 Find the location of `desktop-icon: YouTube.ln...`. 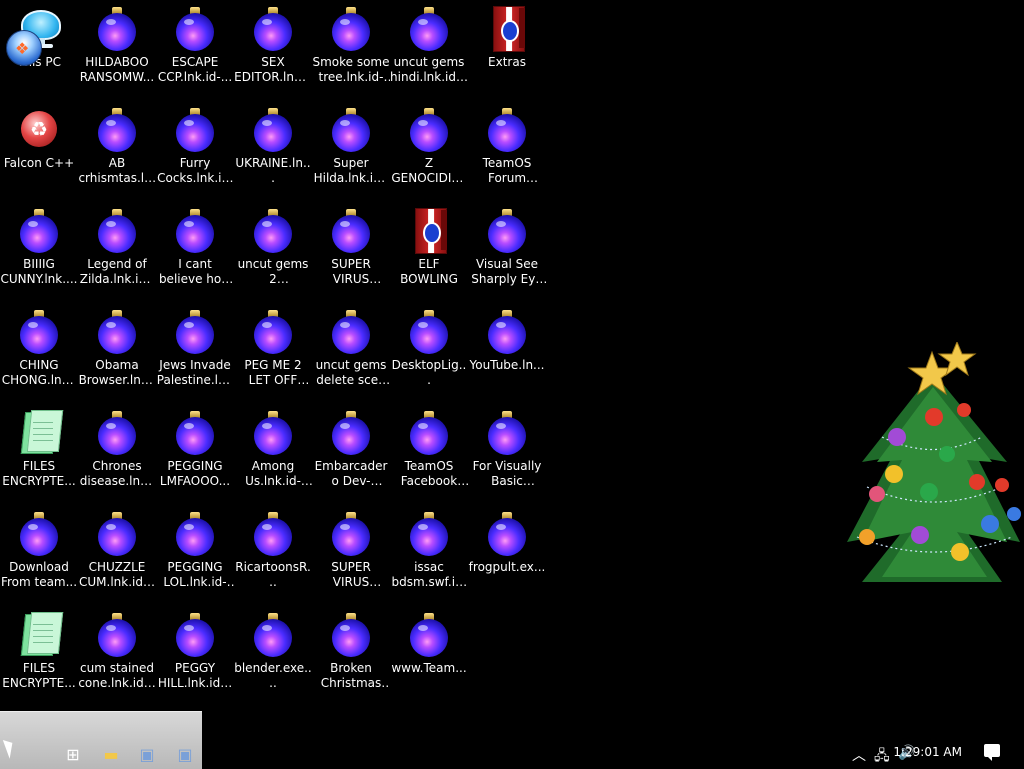

desktop-icon: YouTube.ln... is located at coordinates (507, 351).